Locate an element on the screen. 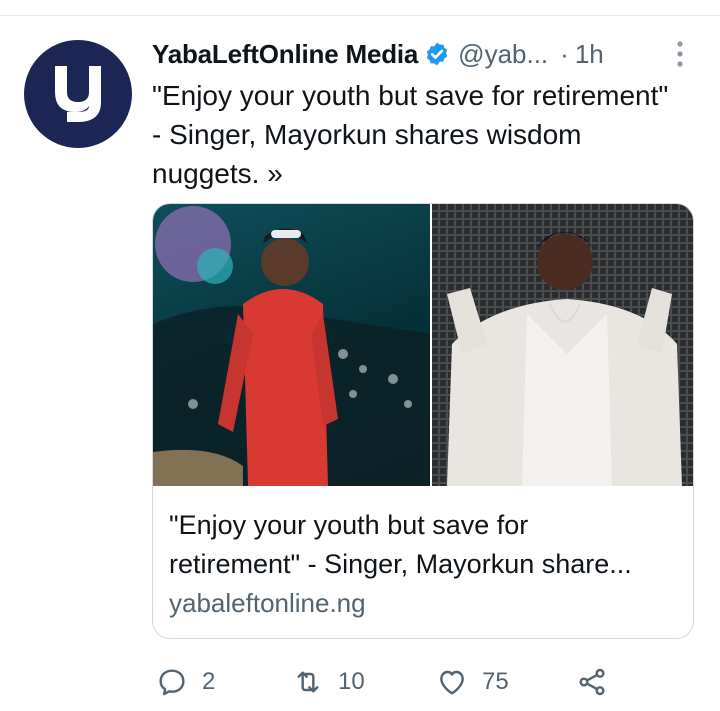  like-count: 75 is located at coordinates (495, 681).